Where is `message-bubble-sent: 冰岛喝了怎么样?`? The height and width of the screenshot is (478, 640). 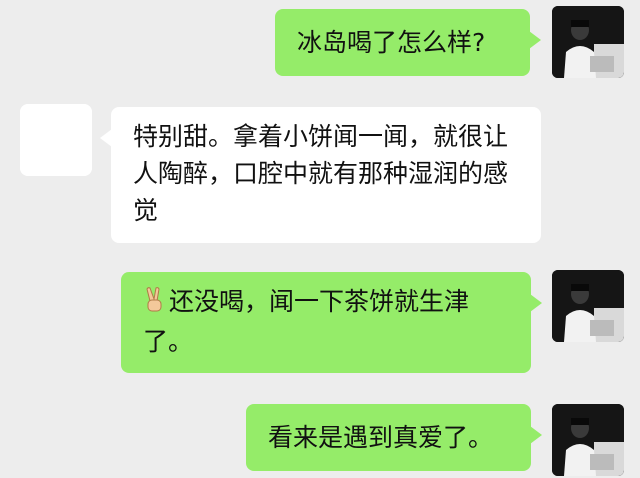 message-bubble-sent: 冰岛喝了怎么样? is located at coordinates (408, 42).